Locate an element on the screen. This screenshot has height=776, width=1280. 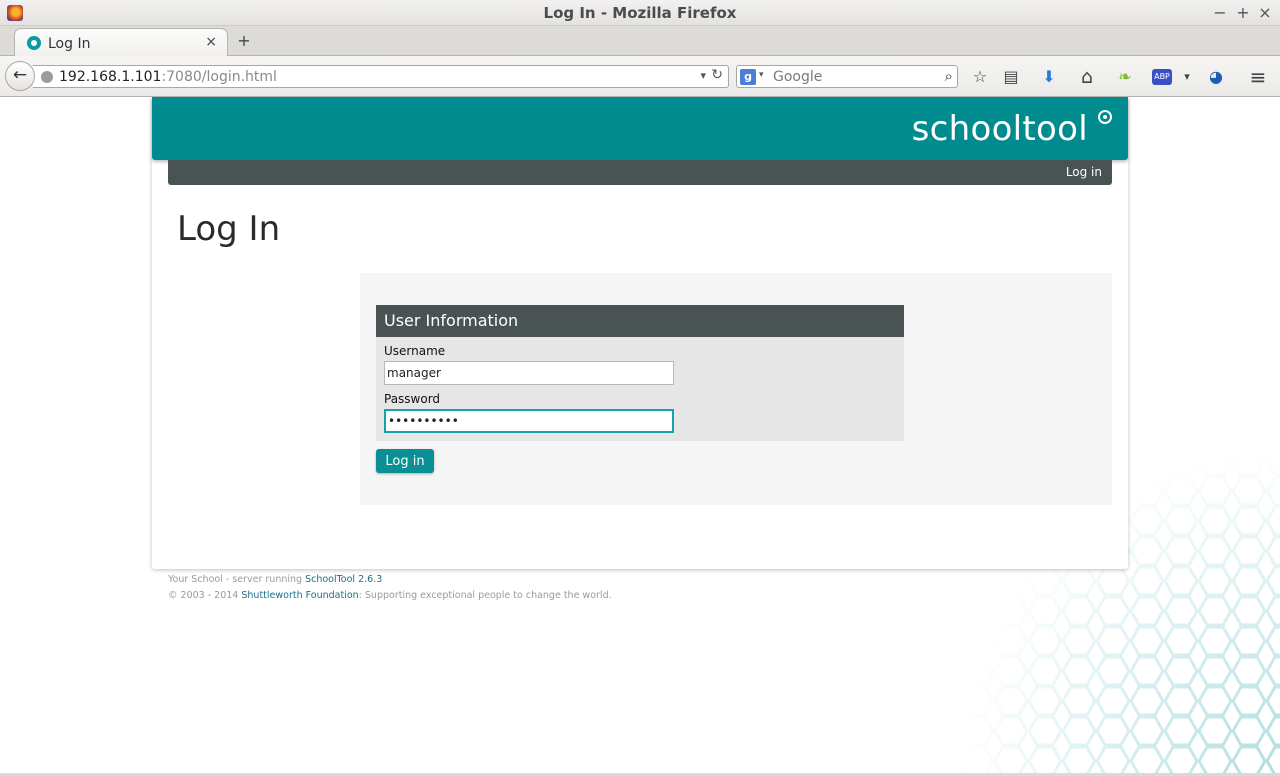
schooltool-favicon-icon is located at coordinates (34, 43).